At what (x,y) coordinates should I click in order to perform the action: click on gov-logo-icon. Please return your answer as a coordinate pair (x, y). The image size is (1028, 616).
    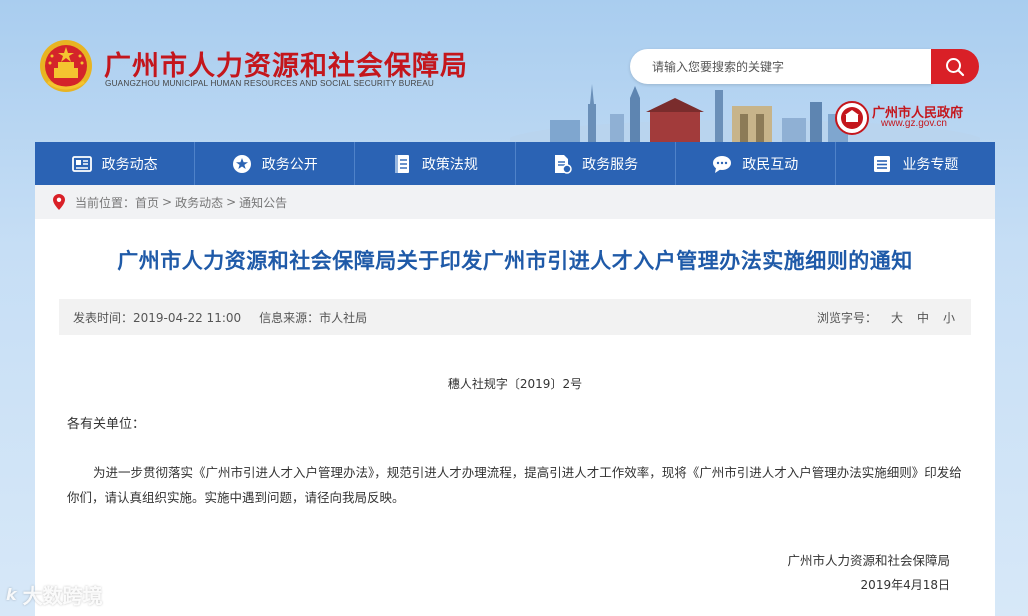
    Looking at the image, I should click on (852, 118).